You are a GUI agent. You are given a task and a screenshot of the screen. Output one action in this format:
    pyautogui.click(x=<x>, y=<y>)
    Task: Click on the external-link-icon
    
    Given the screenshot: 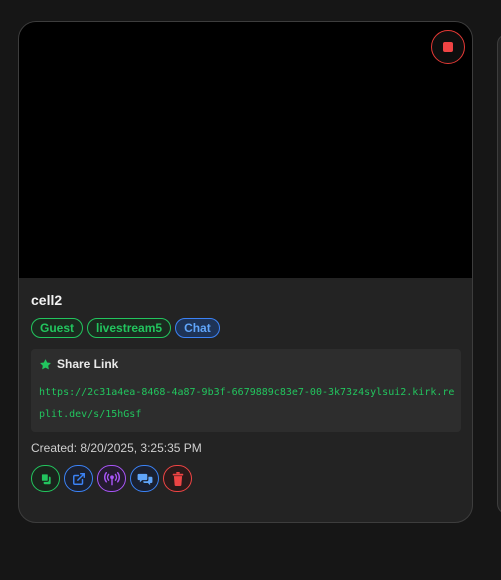 What is the action you would take?
    pyautogui.click(x=78, y=478)
    